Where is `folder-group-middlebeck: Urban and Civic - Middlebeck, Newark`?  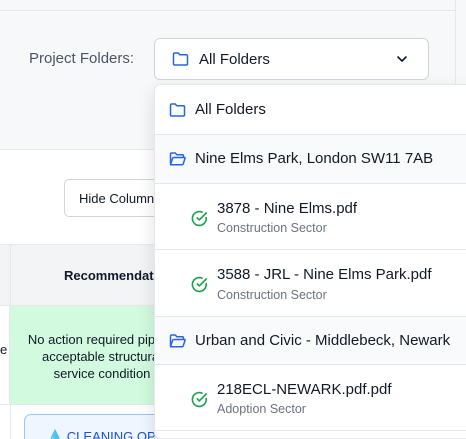
folder-group-middlebeck: Urban and Civic - Middlebeck, Newark is located at coordinates (310, 341).